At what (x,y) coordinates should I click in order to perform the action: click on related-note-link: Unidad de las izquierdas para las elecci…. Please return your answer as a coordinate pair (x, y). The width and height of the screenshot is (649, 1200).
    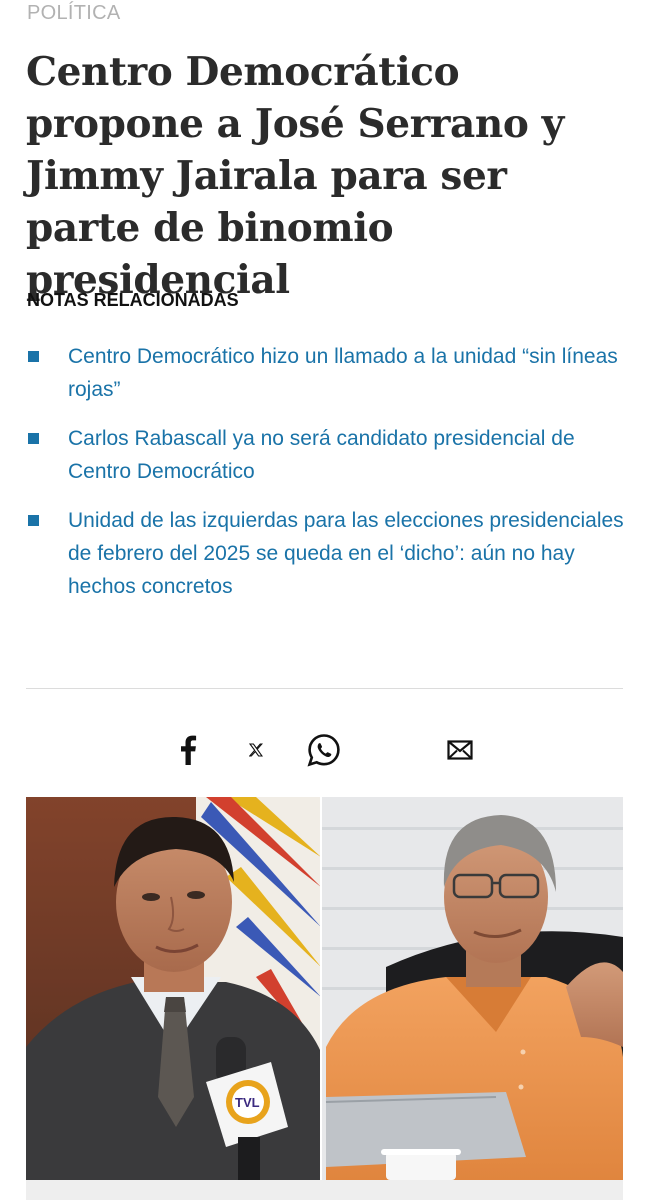
    Looking at the image, I should click on (327, 553).